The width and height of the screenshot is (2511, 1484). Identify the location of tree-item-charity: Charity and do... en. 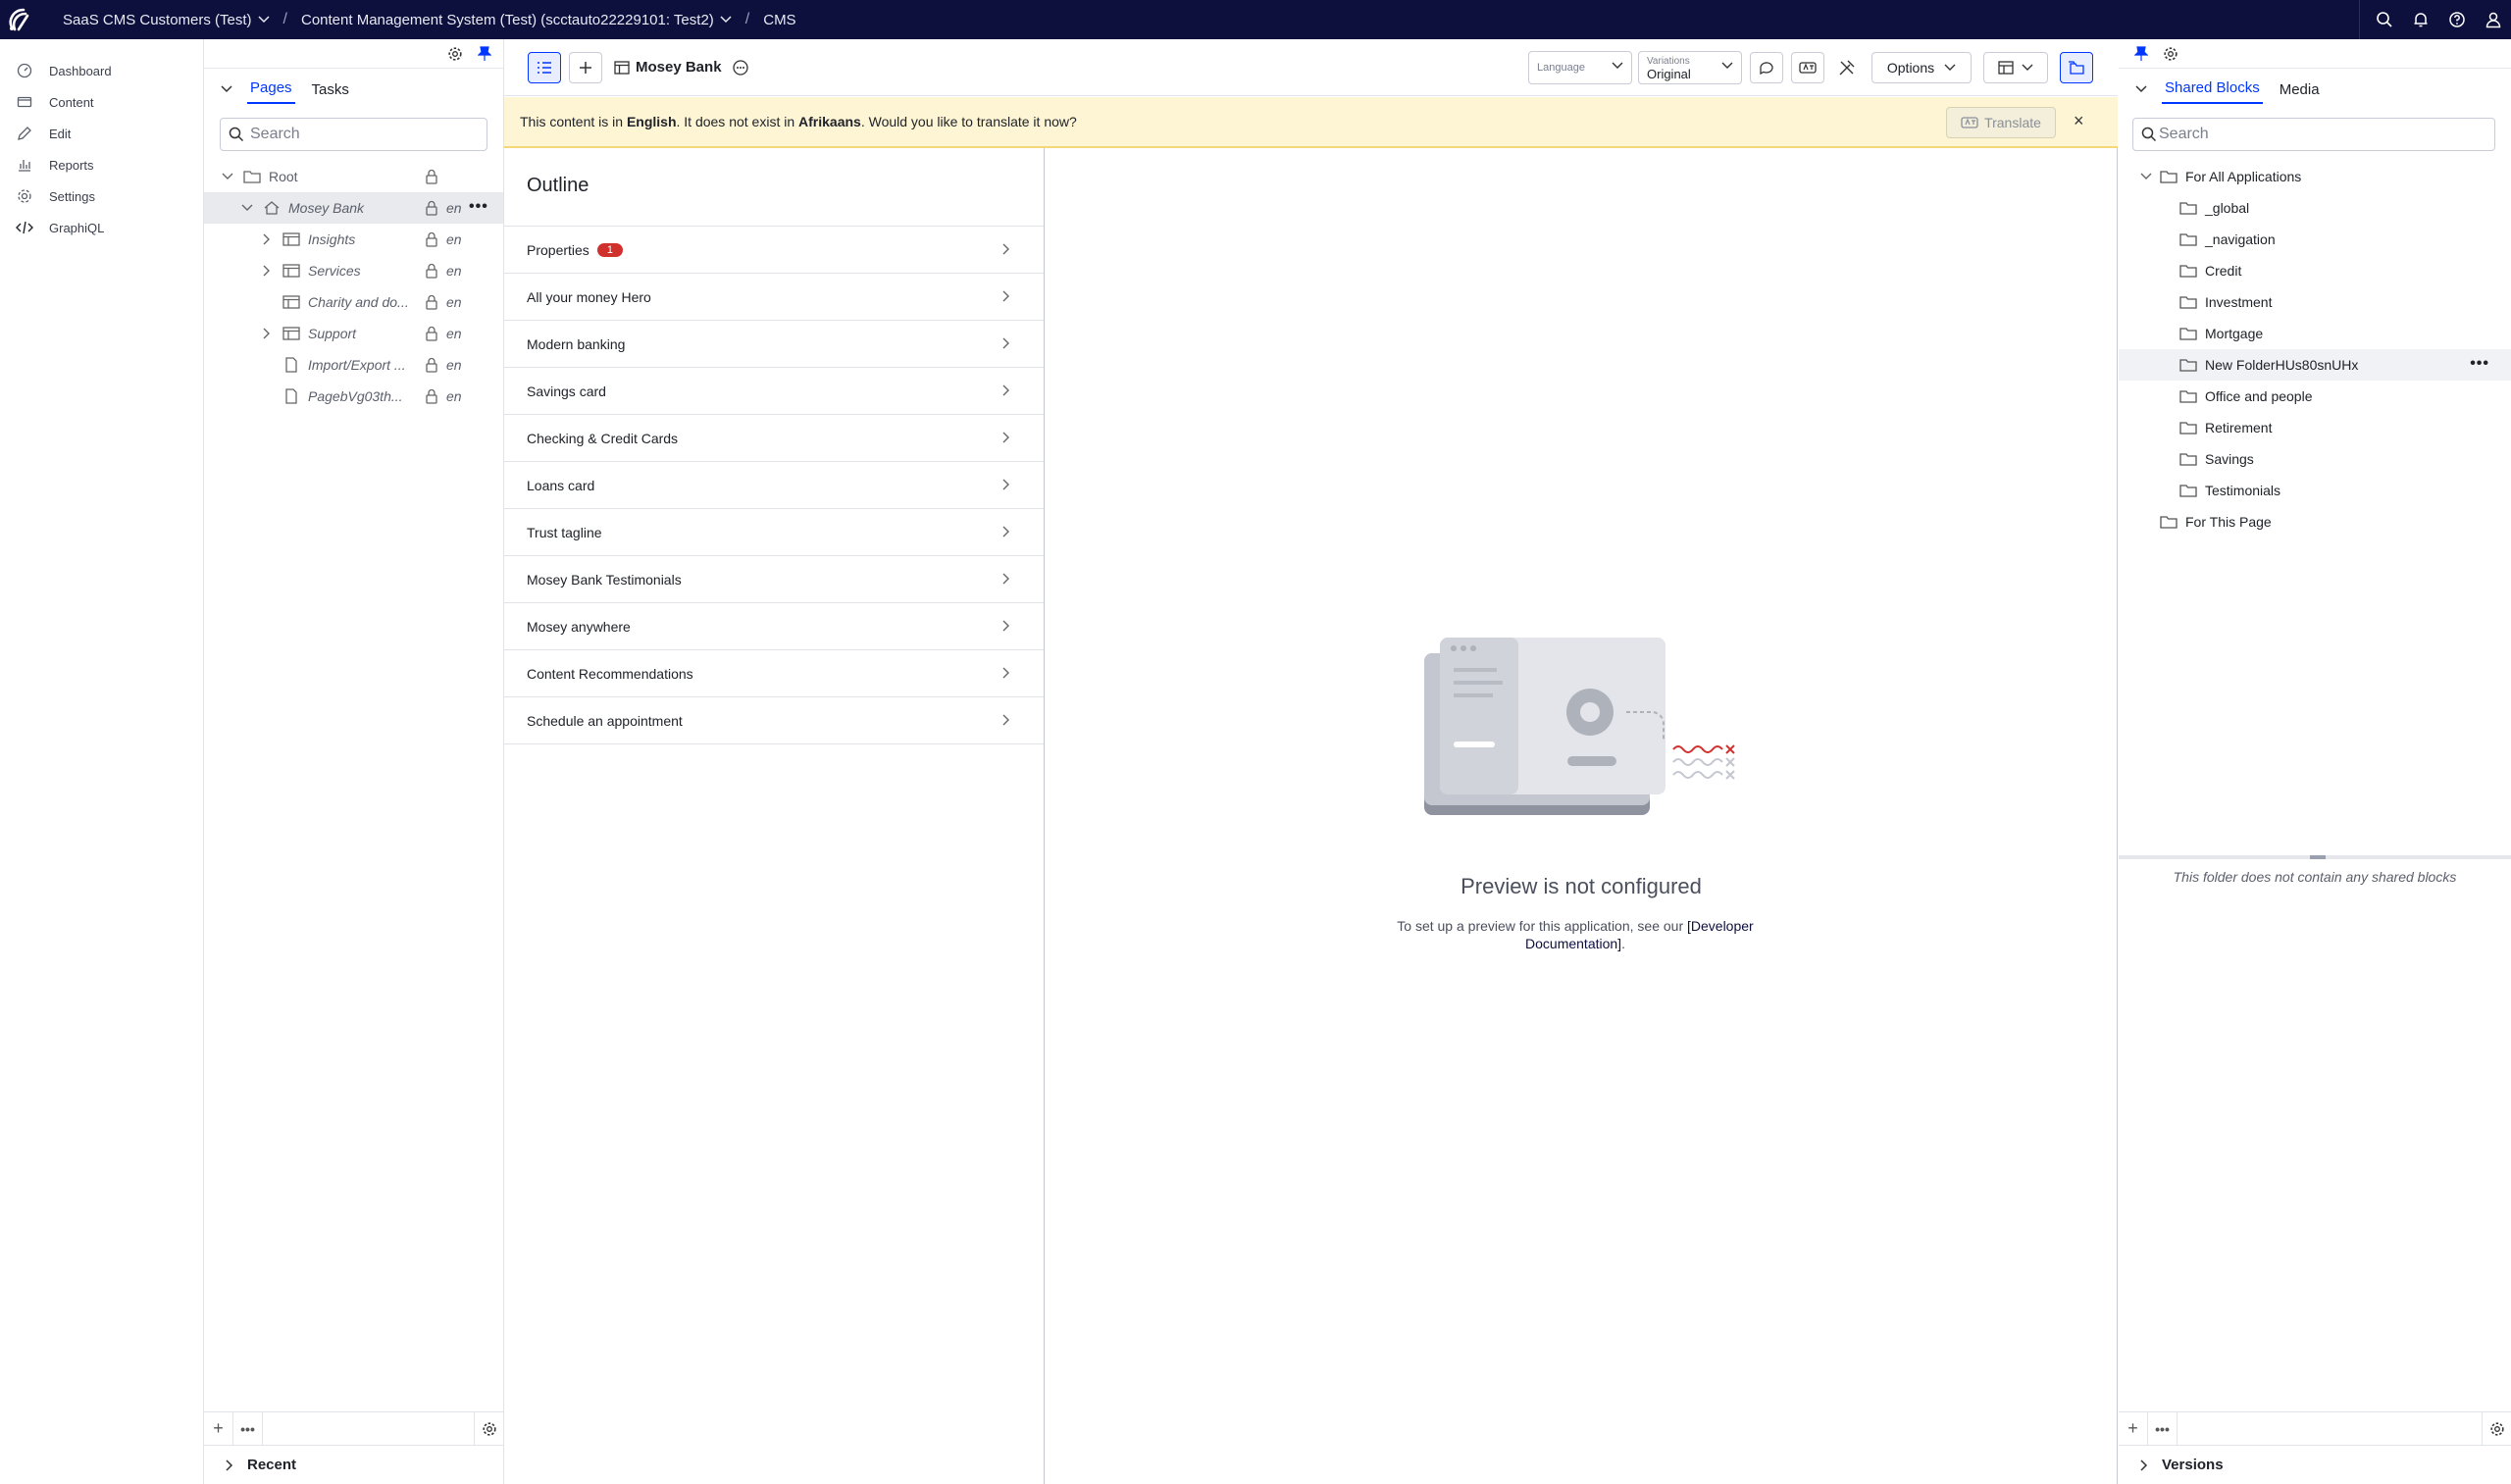
(353, 302).